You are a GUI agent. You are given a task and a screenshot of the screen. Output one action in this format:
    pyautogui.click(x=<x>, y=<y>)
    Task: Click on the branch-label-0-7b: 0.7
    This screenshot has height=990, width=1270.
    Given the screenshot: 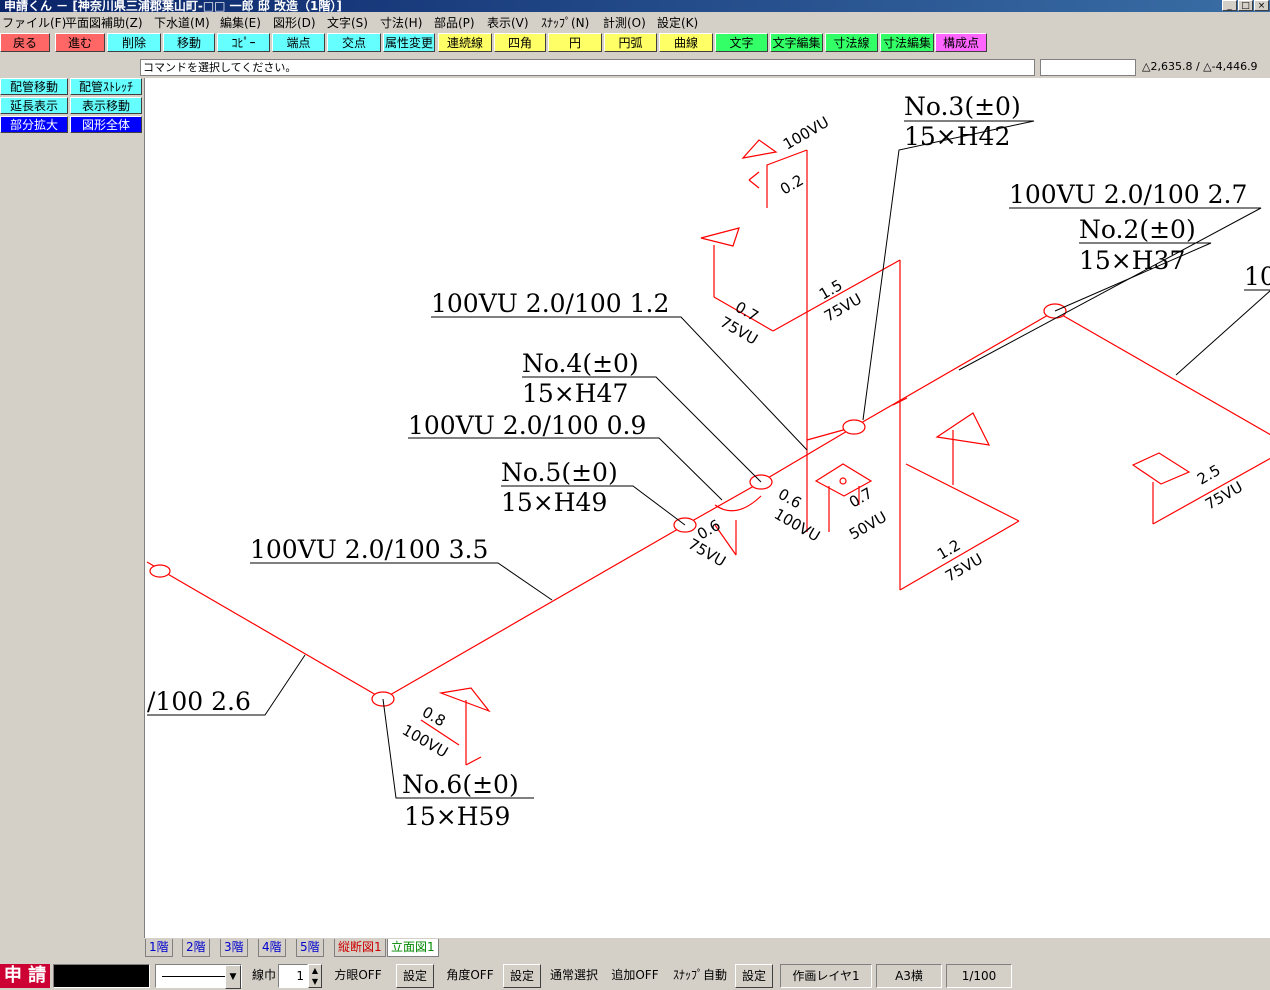 What is the action you would take?
    pyautogui.click(x=861, y=498)
    